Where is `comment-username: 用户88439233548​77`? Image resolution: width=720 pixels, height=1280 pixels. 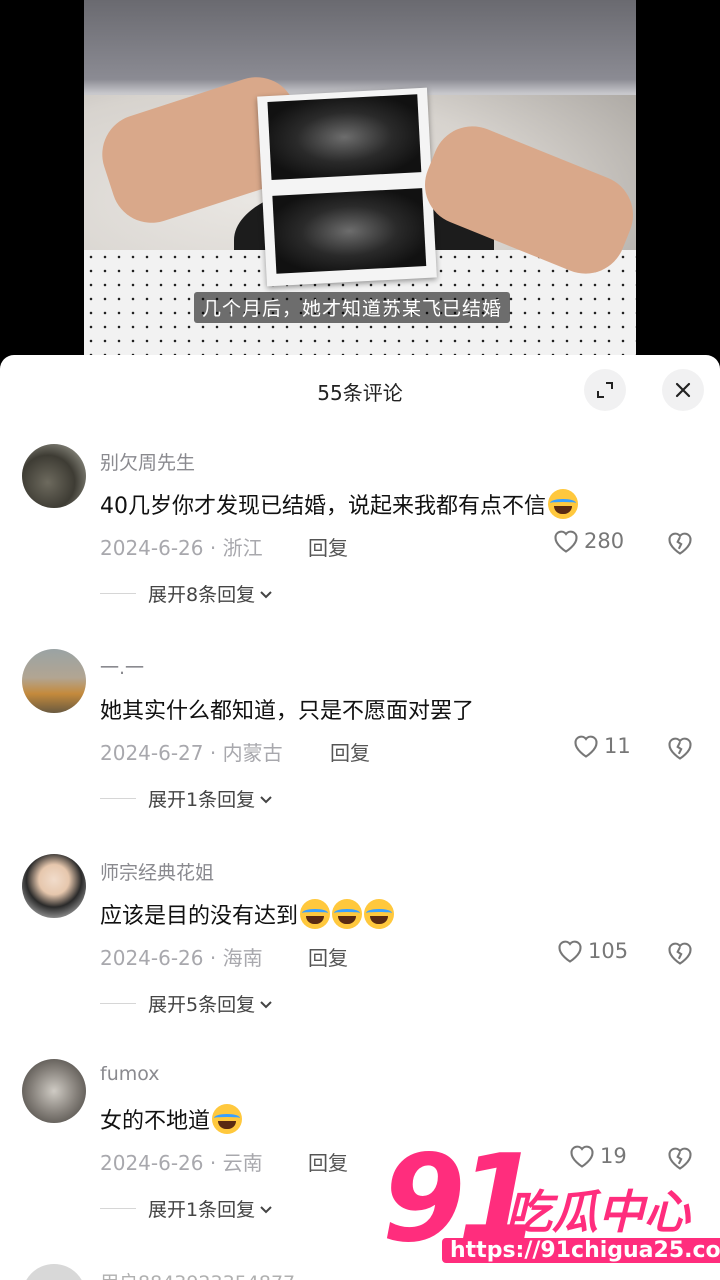 comment-username: 用户88439233548​77 is located at coordinates (197, 1274).